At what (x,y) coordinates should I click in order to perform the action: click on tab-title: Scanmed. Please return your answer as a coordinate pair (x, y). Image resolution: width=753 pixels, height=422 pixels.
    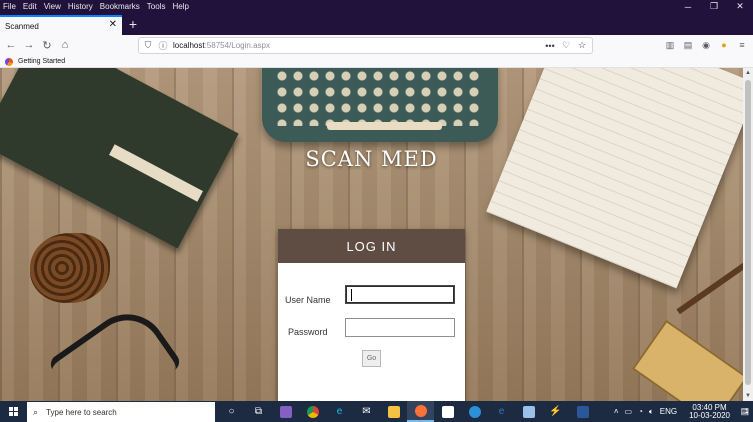
    Looking at the image, I should click on (22, 26).